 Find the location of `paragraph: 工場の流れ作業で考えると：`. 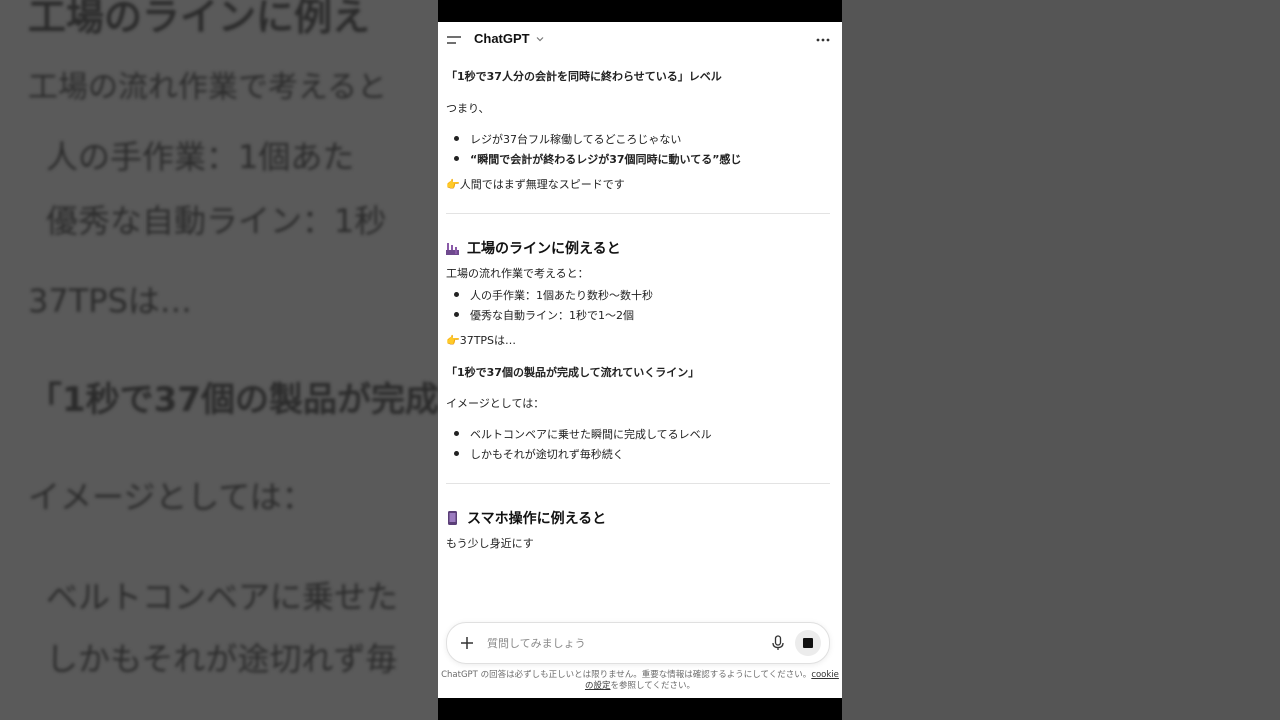

paragraph: 工場の流れ作業で考えると： is located at coordinates (517, 273).